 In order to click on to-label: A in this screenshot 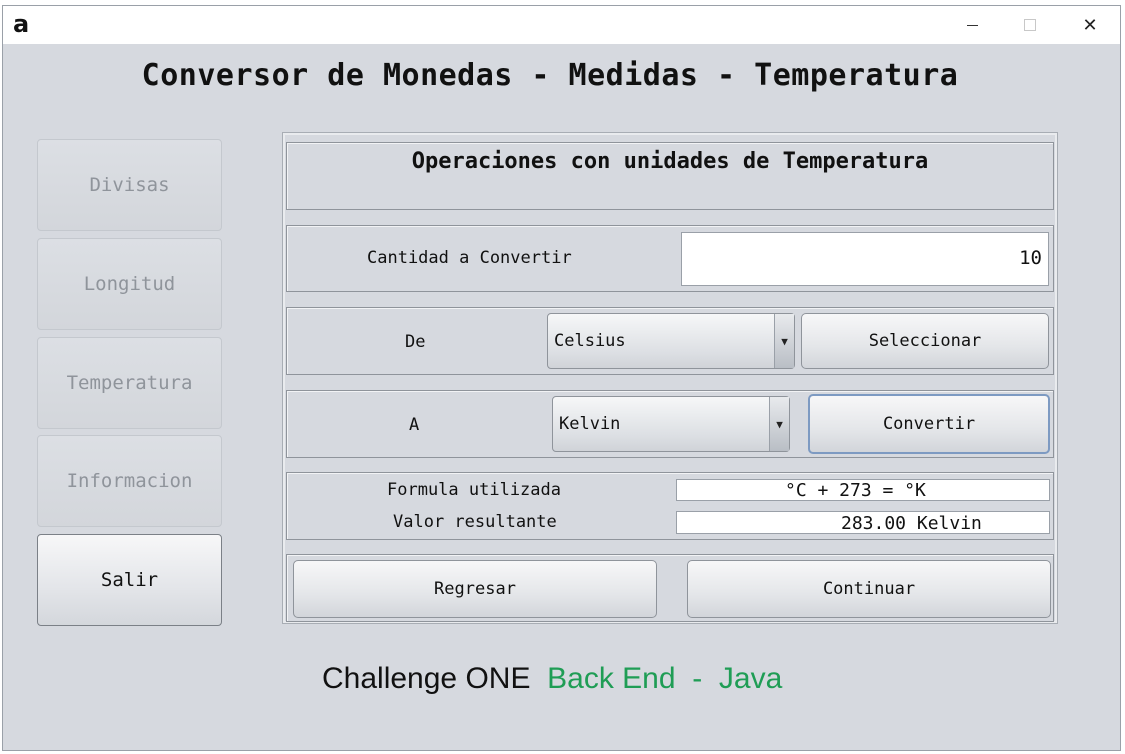, I will do `click(414, 425)`.